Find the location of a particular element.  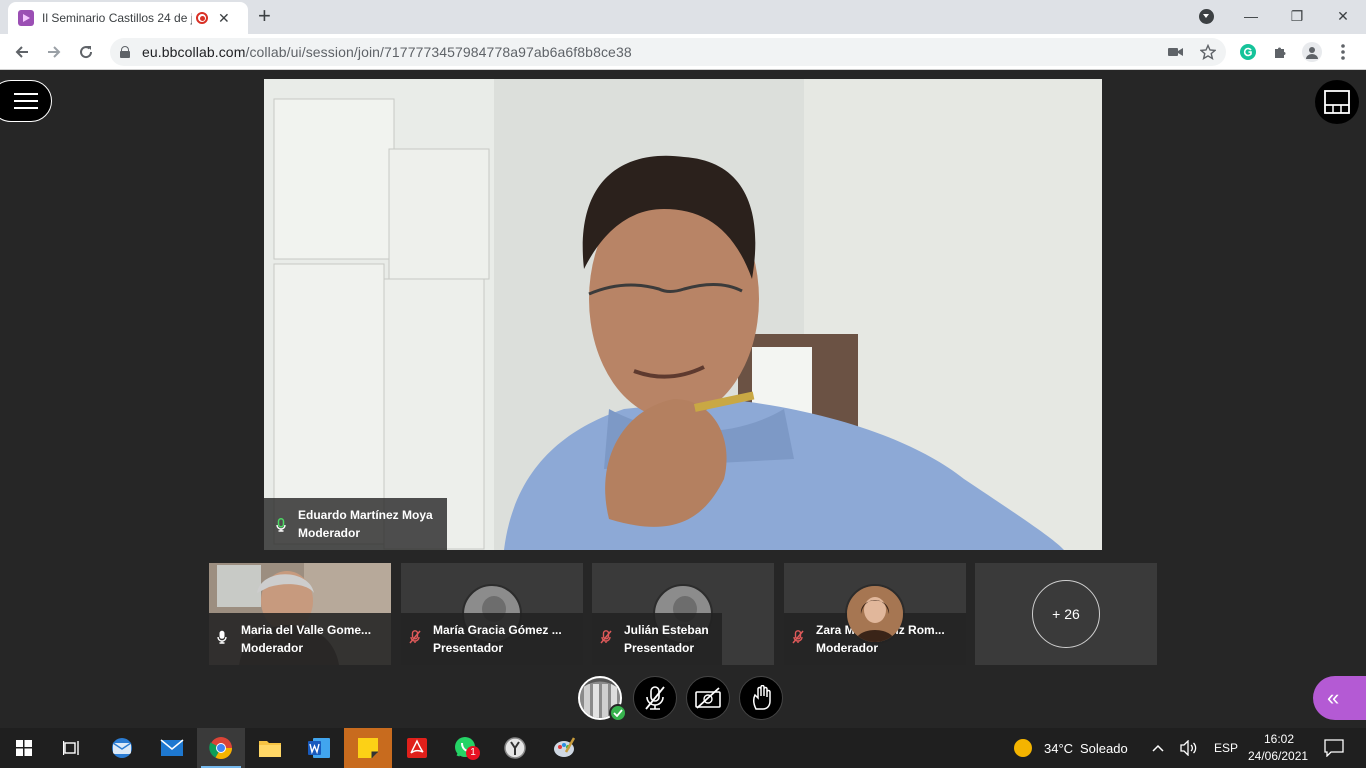

weather-sun-icon is located at coordinates (1023, 748).